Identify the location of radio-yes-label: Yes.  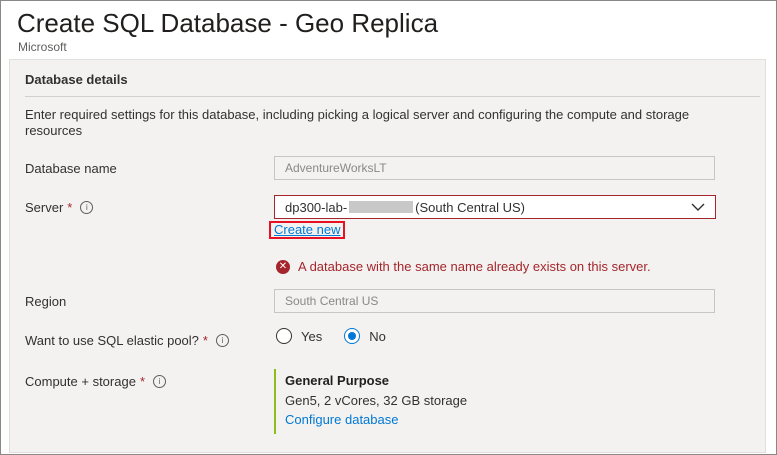
(312, 336).